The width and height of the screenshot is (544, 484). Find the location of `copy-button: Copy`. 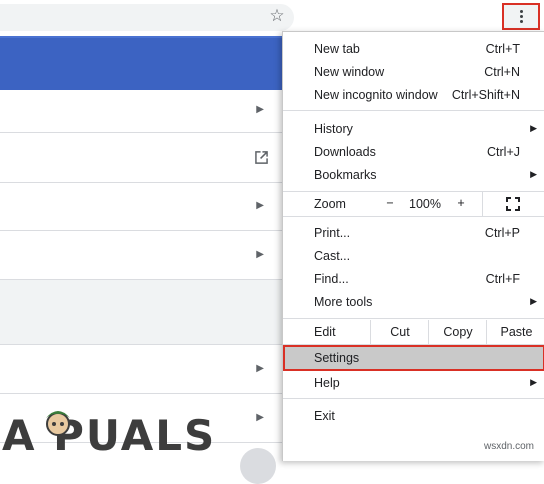

copy-button: Copy is located at coordinates (457, 332).